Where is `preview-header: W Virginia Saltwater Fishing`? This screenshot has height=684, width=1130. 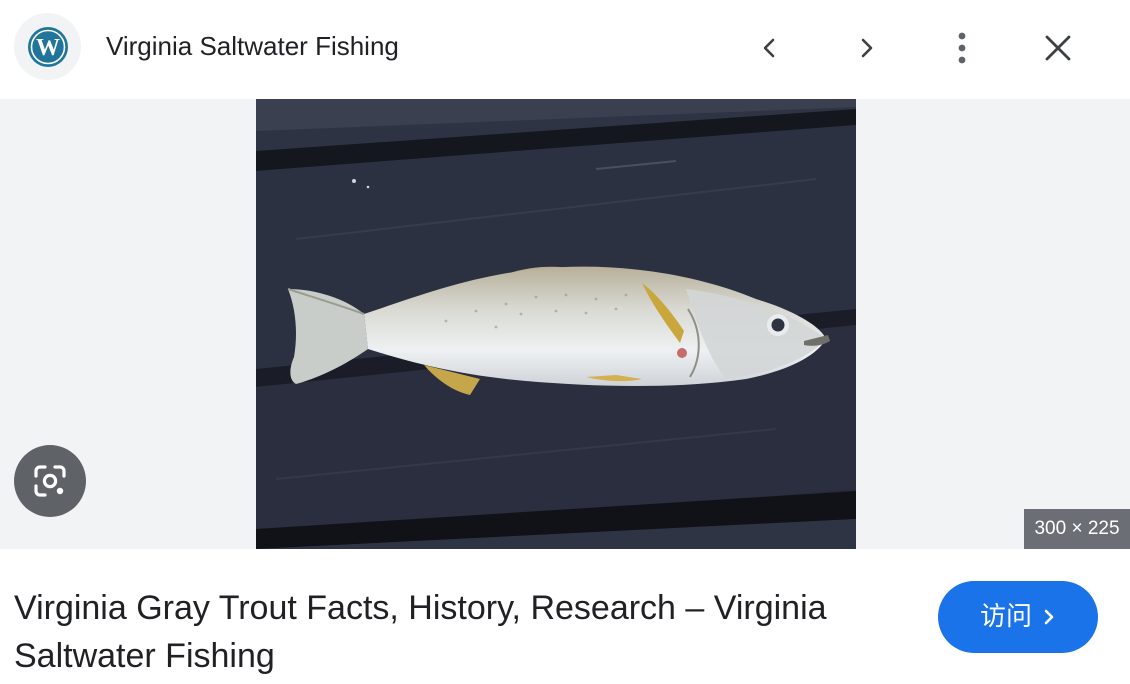
preview-header: W Virginia Saltwater Fishing is located at coordinates (565, 49).